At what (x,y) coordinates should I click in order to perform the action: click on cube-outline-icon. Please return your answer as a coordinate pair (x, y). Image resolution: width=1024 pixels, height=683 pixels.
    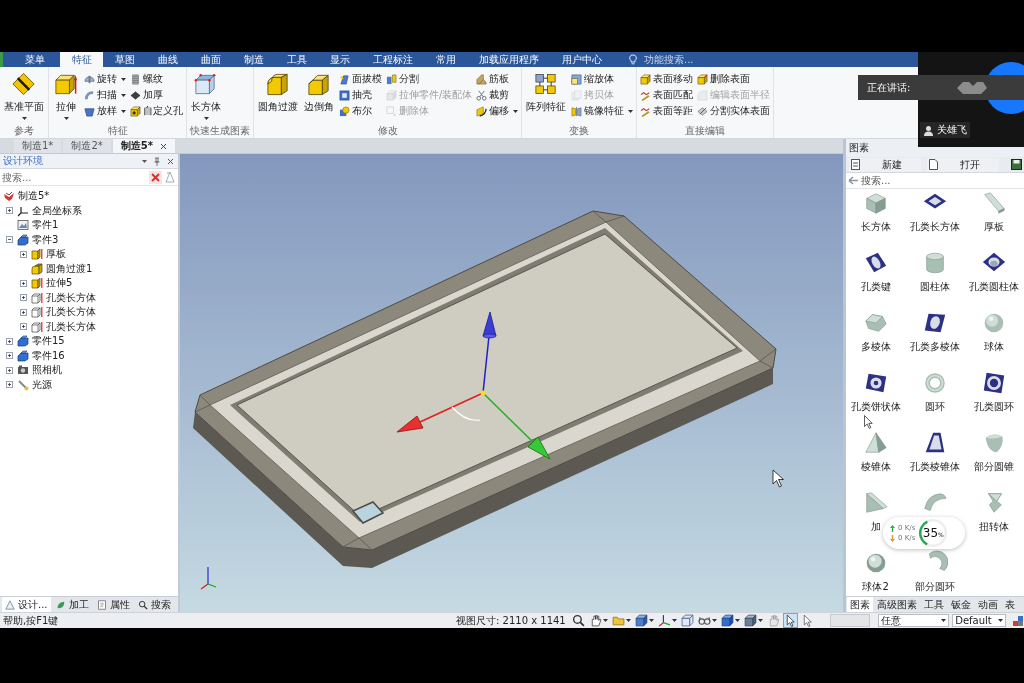
    Looking at the image, I should click on (687, 620).